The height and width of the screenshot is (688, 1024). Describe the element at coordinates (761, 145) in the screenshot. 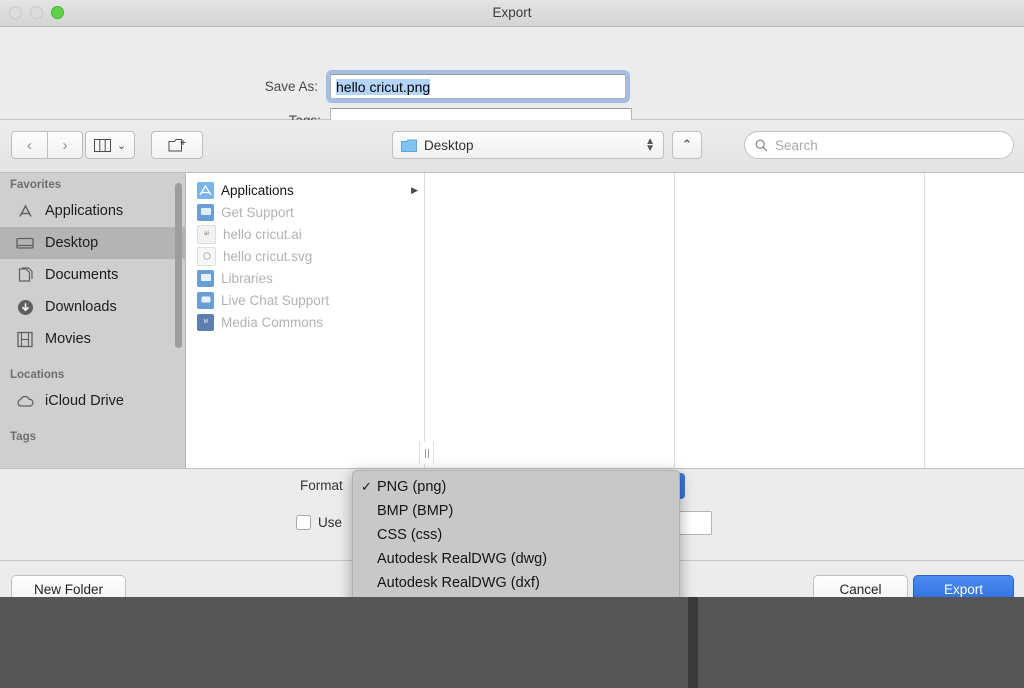

I see `search-icon` at that location.